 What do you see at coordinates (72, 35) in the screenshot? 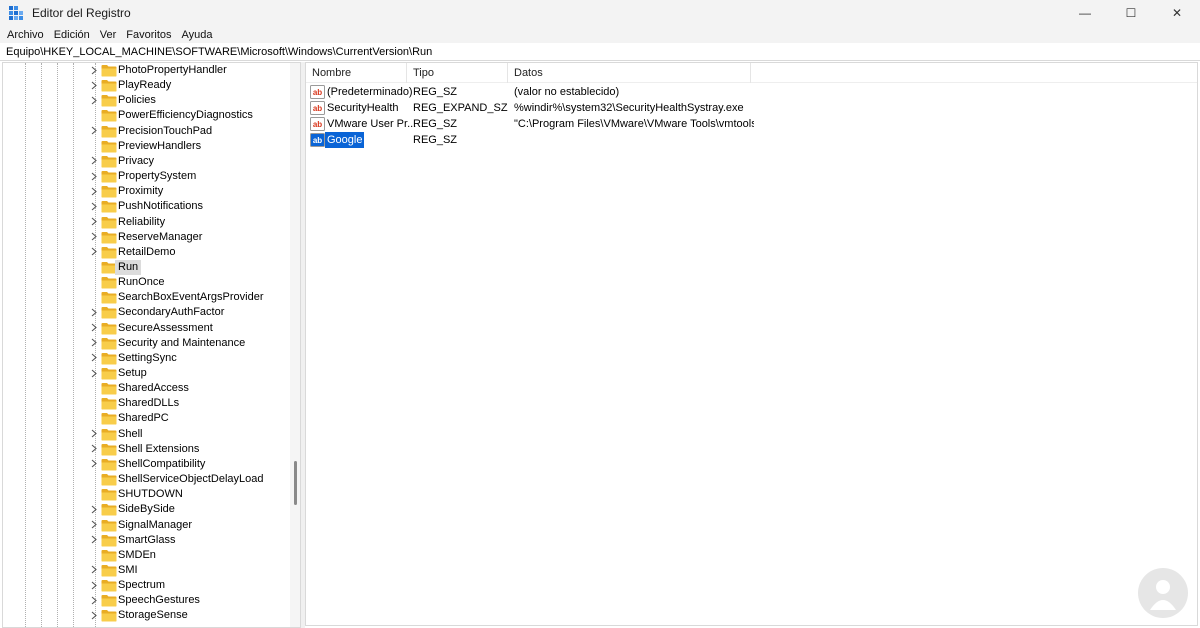
I see `menu-edicion: Edición` at bounding box center [72, 35].